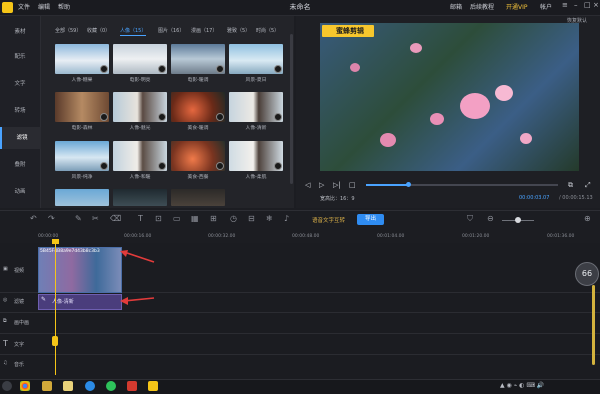 The width and height of the screenshot is (600, 394). What do you see at coordinates (291, 109) in the screenshot?
I see `filter-scrollbar` at bounding box center [291, 109].